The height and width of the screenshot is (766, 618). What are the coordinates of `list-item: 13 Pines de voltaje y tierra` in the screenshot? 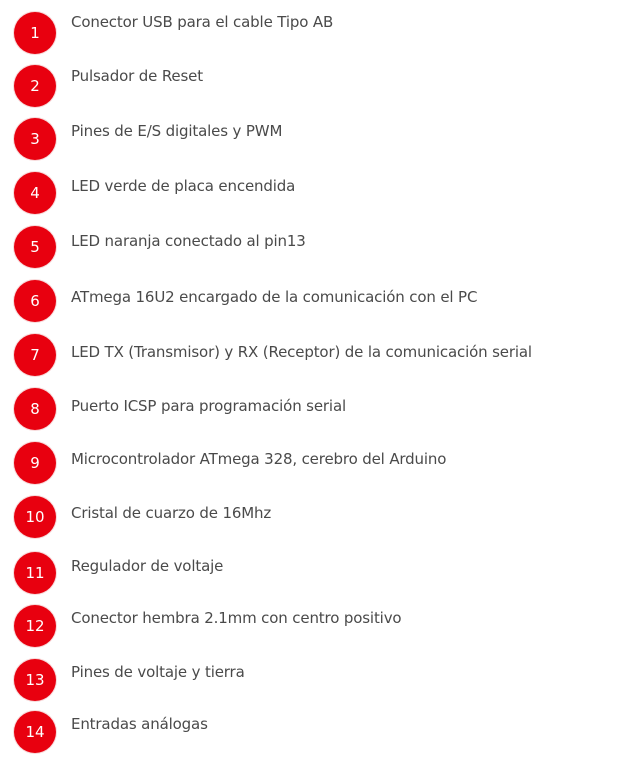 It's located at (309, 680).